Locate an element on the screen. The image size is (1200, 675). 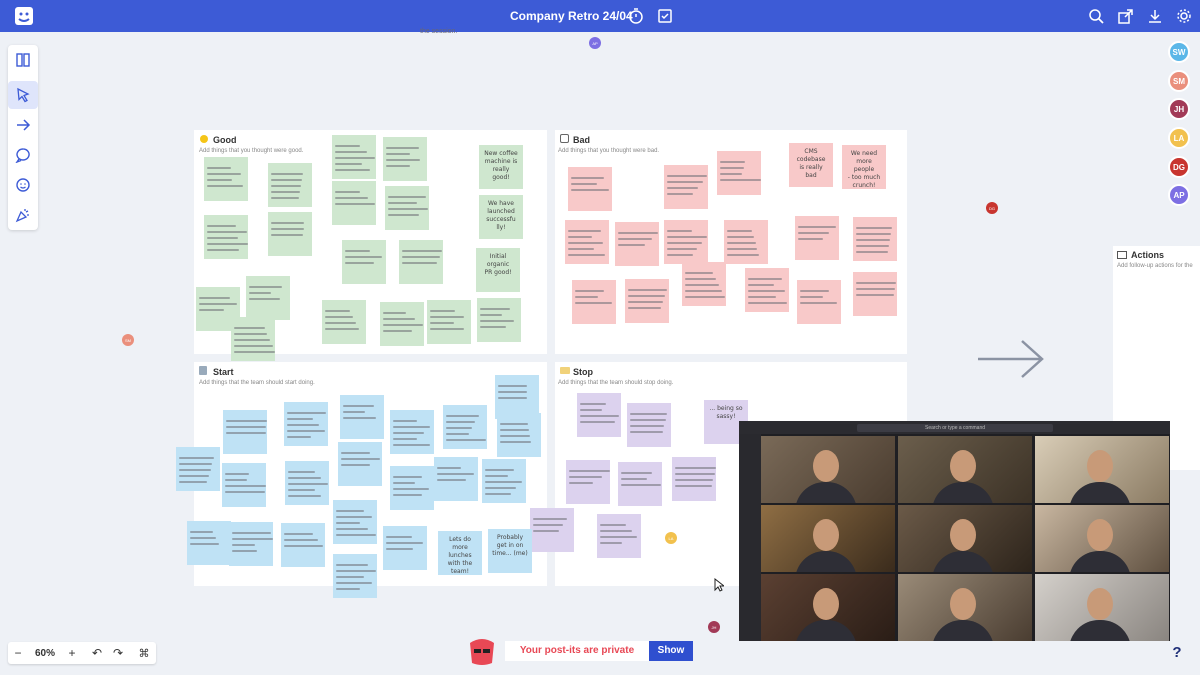
avatar: JH is located at coordinates (1179, 109).